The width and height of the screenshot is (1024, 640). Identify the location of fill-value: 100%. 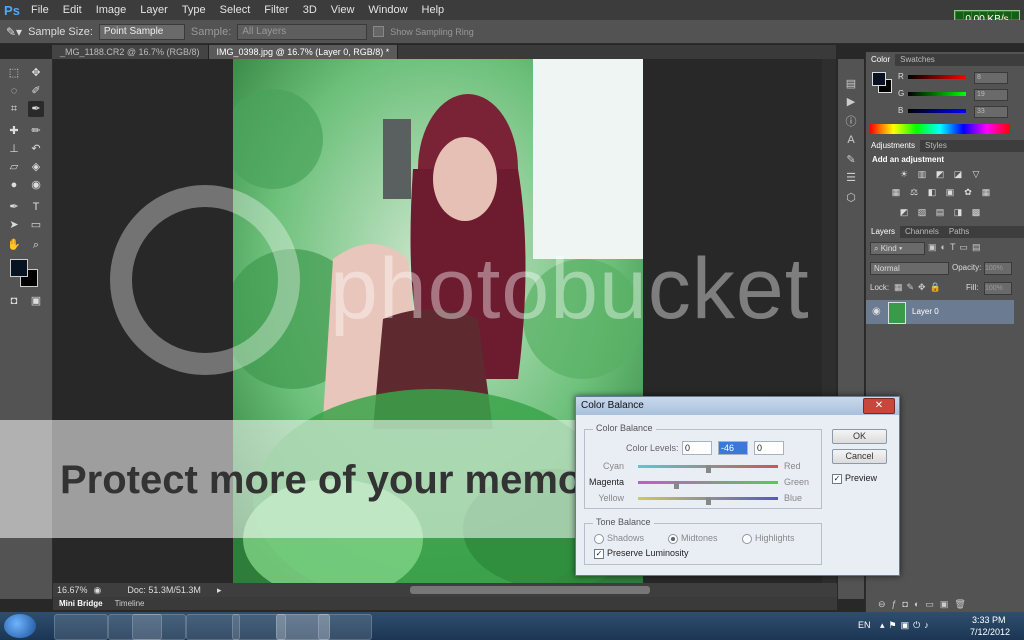
(998, 288).